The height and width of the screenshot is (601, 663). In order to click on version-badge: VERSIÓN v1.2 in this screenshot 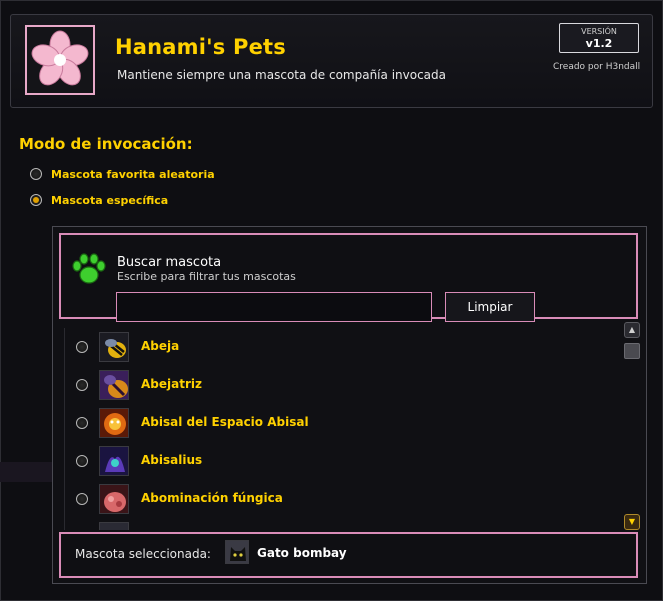, I will do `click(599, 38)`.